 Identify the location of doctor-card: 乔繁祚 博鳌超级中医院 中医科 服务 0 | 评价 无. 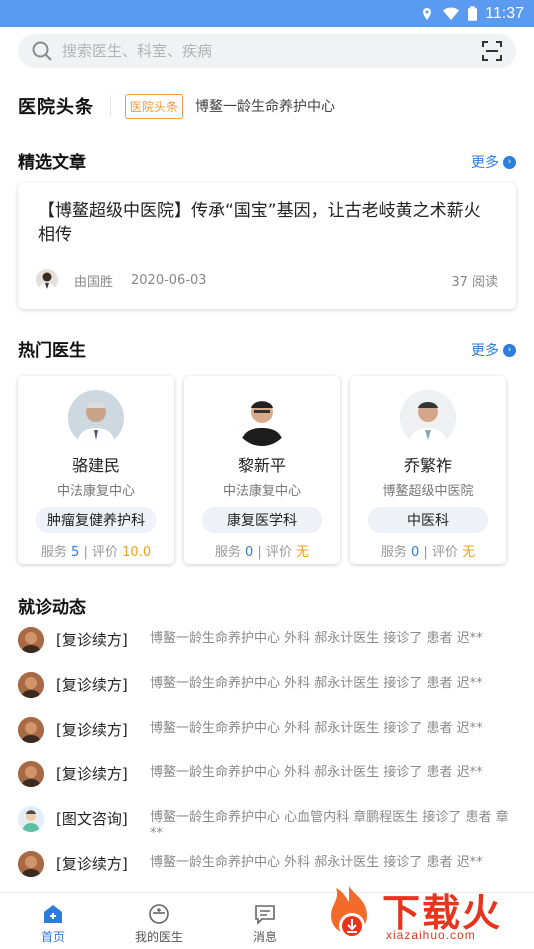
(428, 470).